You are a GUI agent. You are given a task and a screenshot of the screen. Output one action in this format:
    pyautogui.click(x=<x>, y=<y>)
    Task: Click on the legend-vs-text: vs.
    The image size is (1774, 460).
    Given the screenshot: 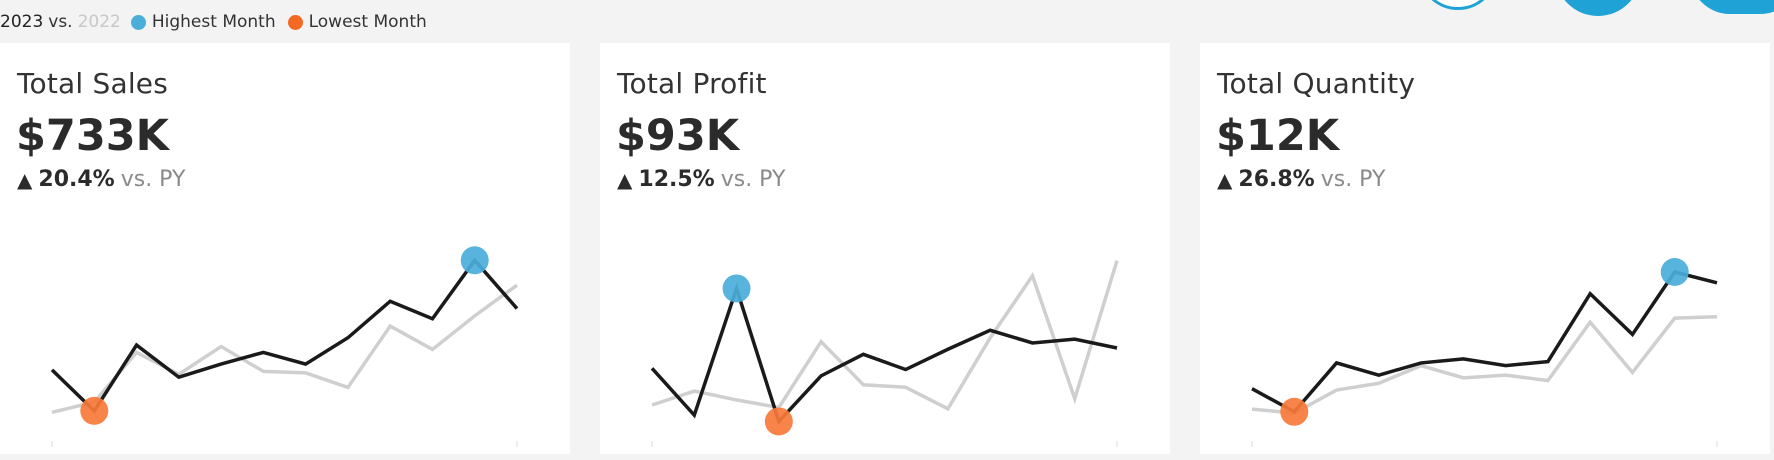 What is the action you would take?
    pyautogui.click(x=60, y=22)
    